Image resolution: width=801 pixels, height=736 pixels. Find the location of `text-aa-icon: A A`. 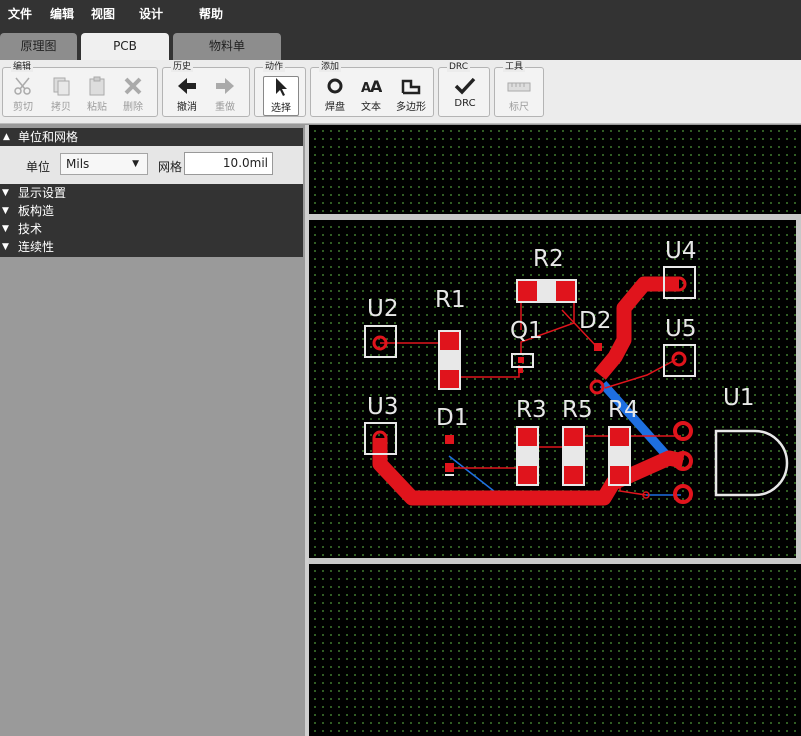

text-aa-icon: A A is located at coordinates (371, 86).